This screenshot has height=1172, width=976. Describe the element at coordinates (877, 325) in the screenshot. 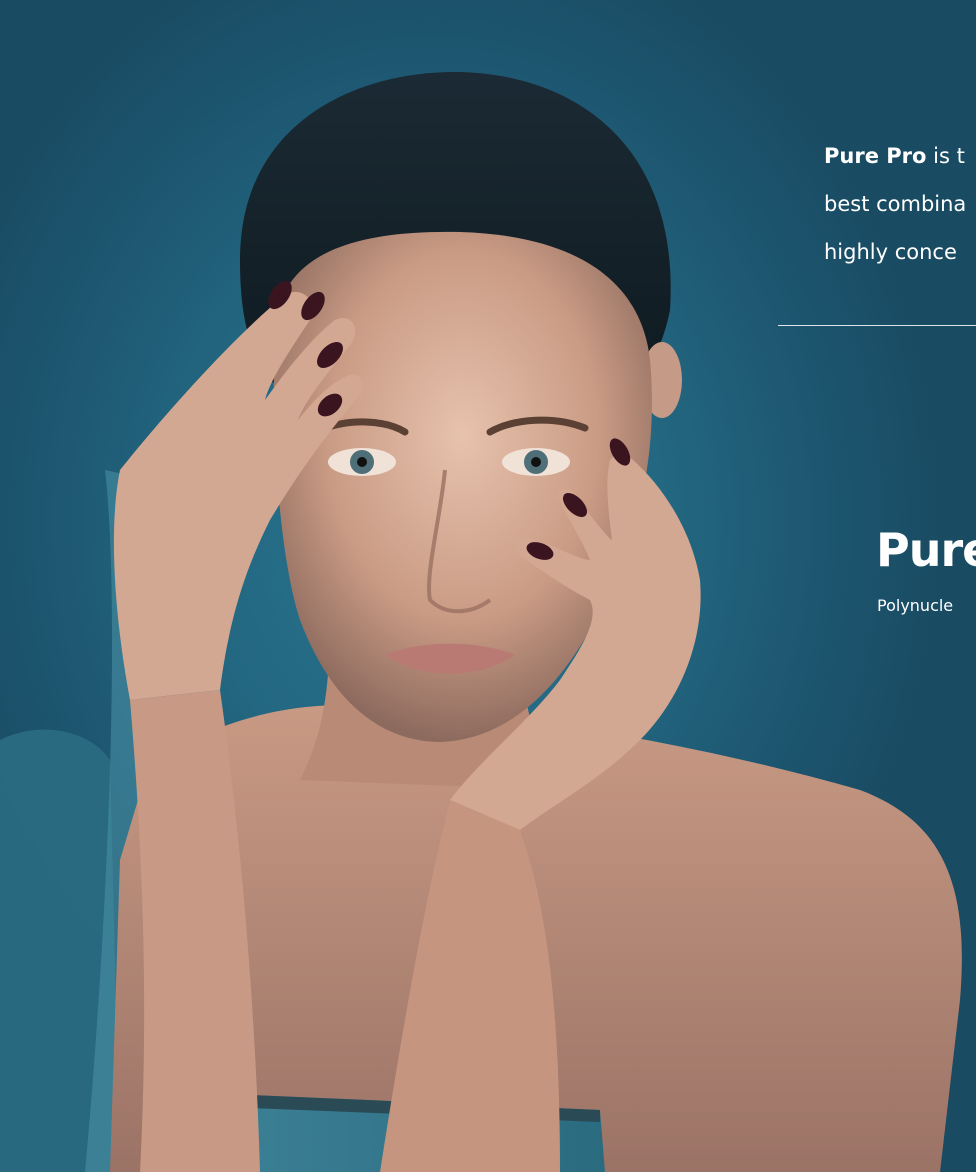

I see `divider-line` at that location.